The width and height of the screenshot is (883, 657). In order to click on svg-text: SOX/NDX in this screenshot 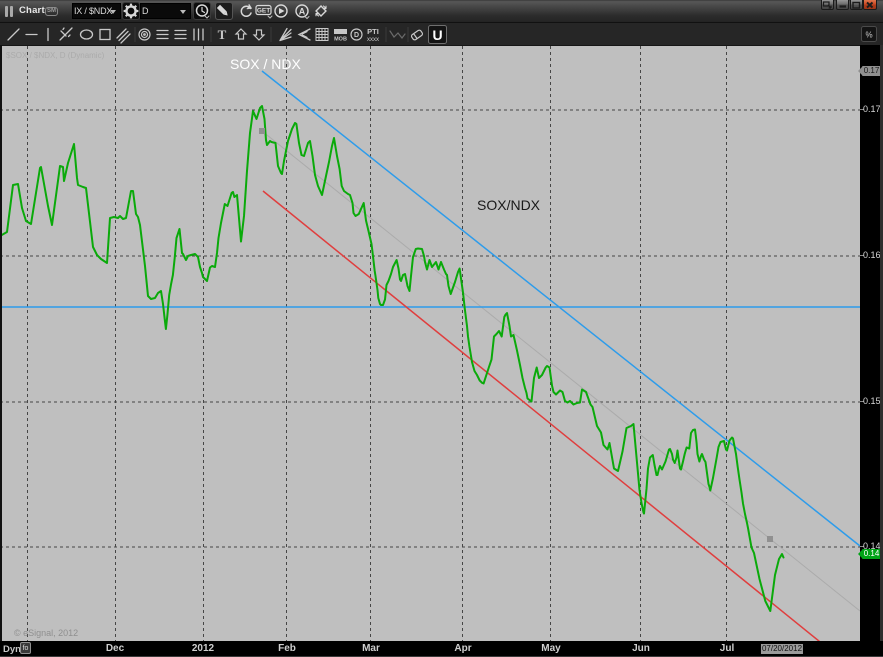, I will do `click(509, 205)`.